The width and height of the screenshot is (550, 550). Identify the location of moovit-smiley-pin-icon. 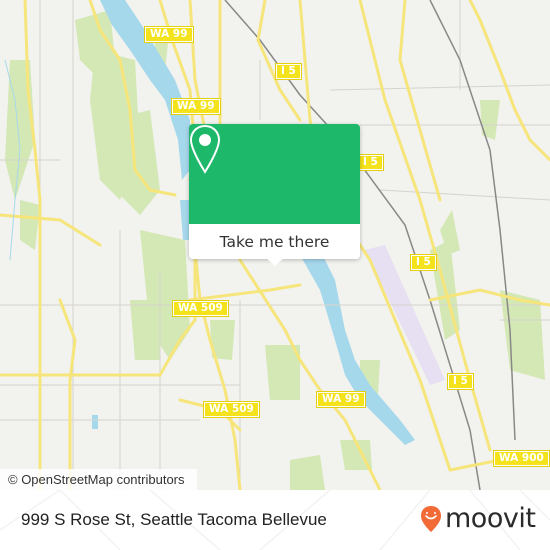
(431, 519).